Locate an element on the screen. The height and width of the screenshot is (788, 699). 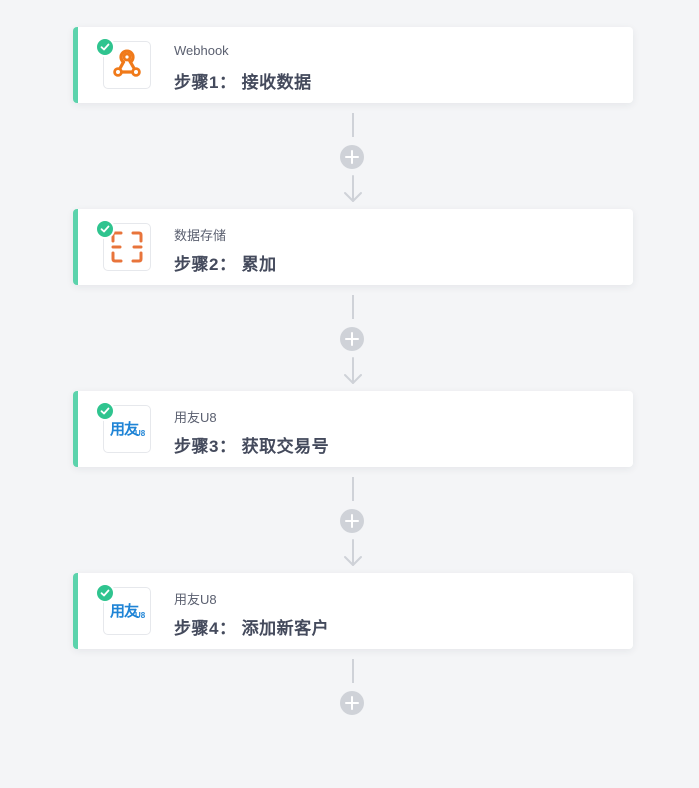
webhook-icon is located at coordinates (127, 63).